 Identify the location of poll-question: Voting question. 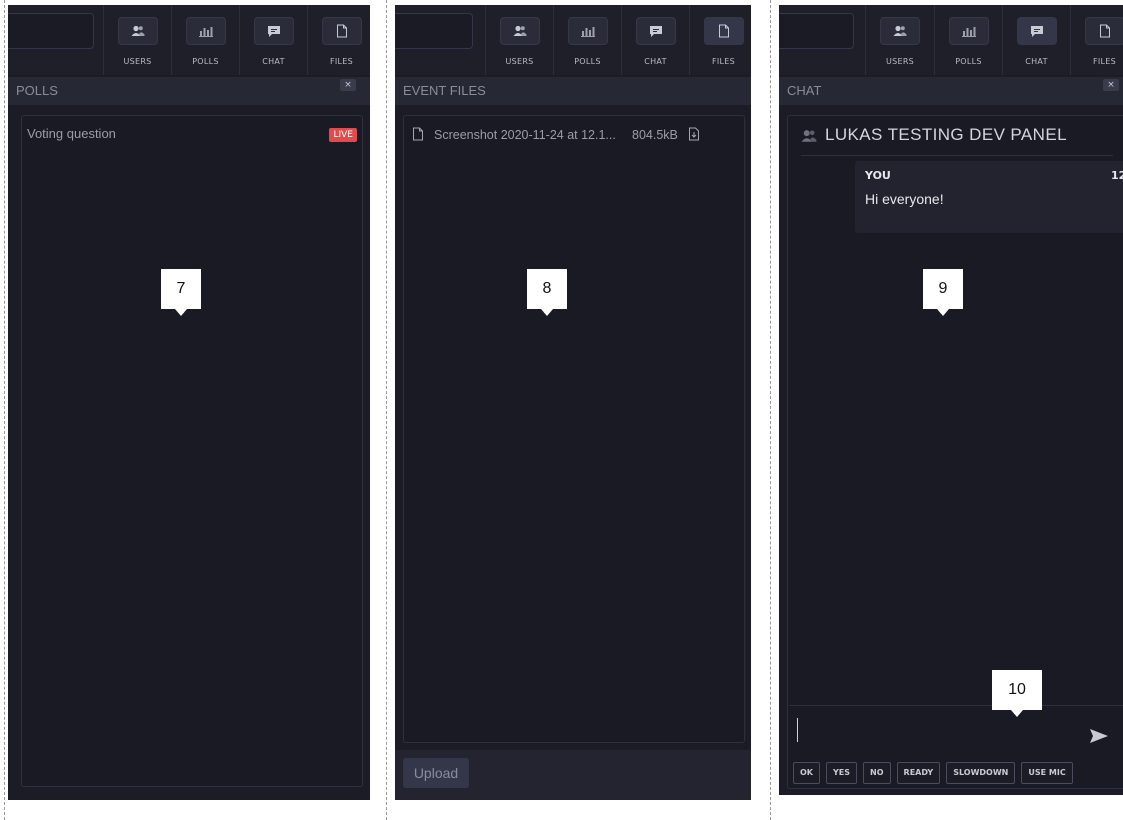
(71, 133).